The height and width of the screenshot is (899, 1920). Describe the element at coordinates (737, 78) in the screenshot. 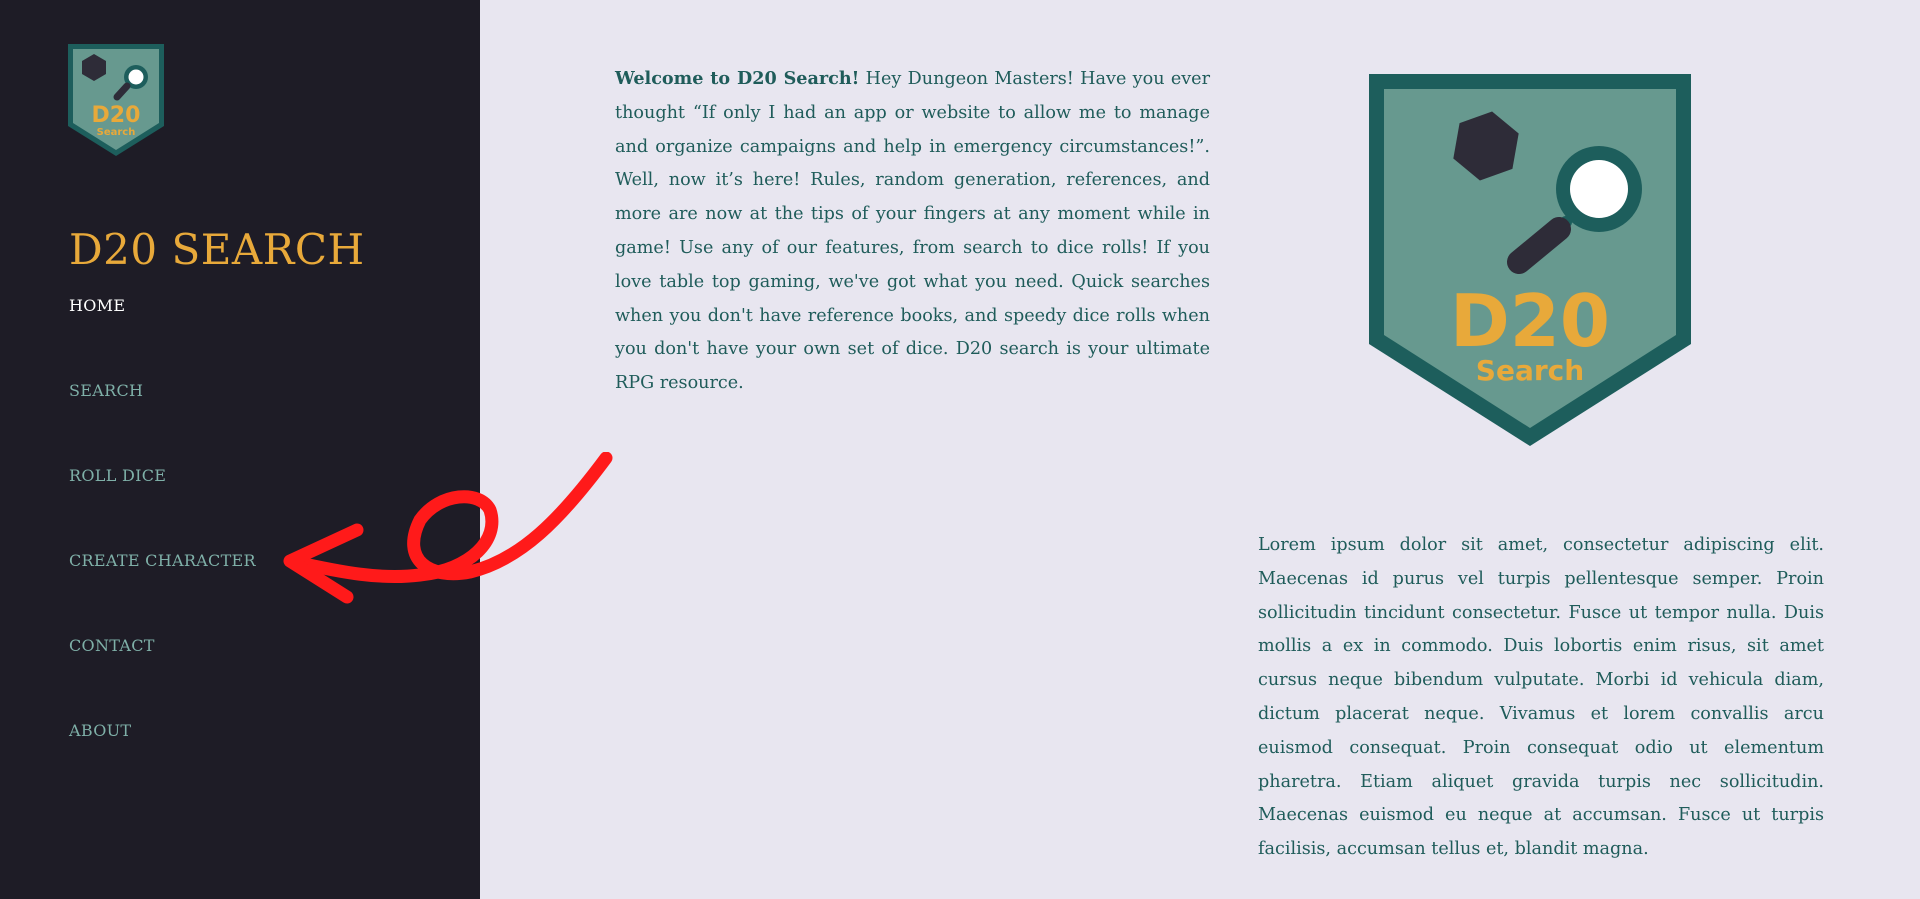

I see `intro-heading: Welcome to D20 Search!` at that location.